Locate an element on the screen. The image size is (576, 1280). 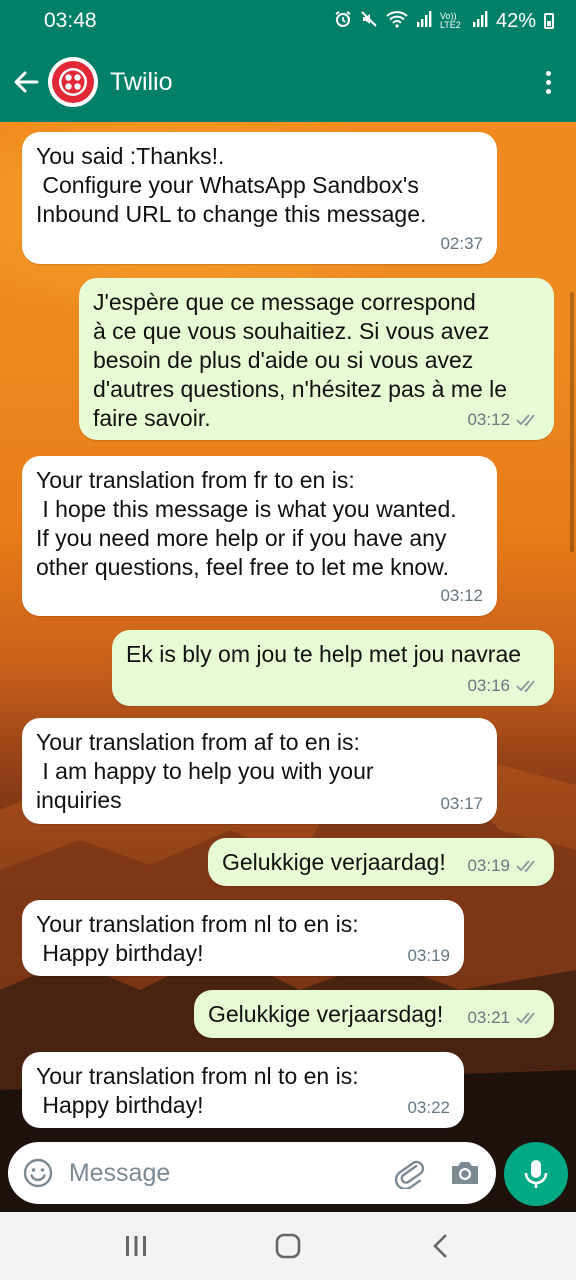
home-button is located at coordinates (288, 1246).